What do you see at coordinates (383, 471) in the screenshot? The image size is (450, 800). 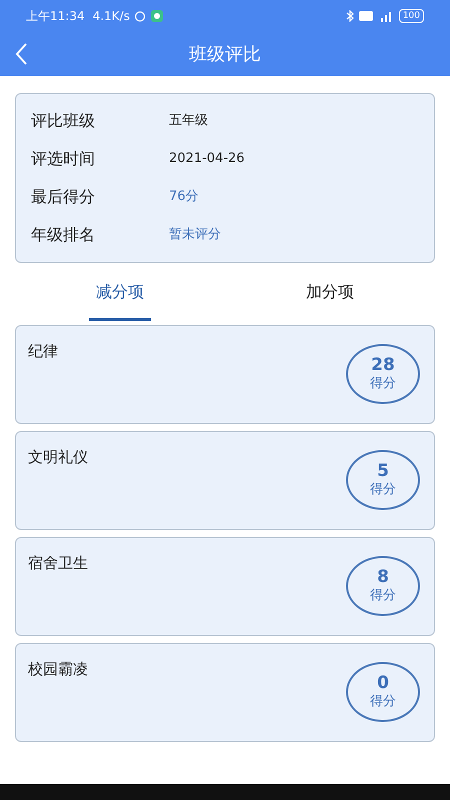 I see `score-value: 5` at bounding box center [383, 471].